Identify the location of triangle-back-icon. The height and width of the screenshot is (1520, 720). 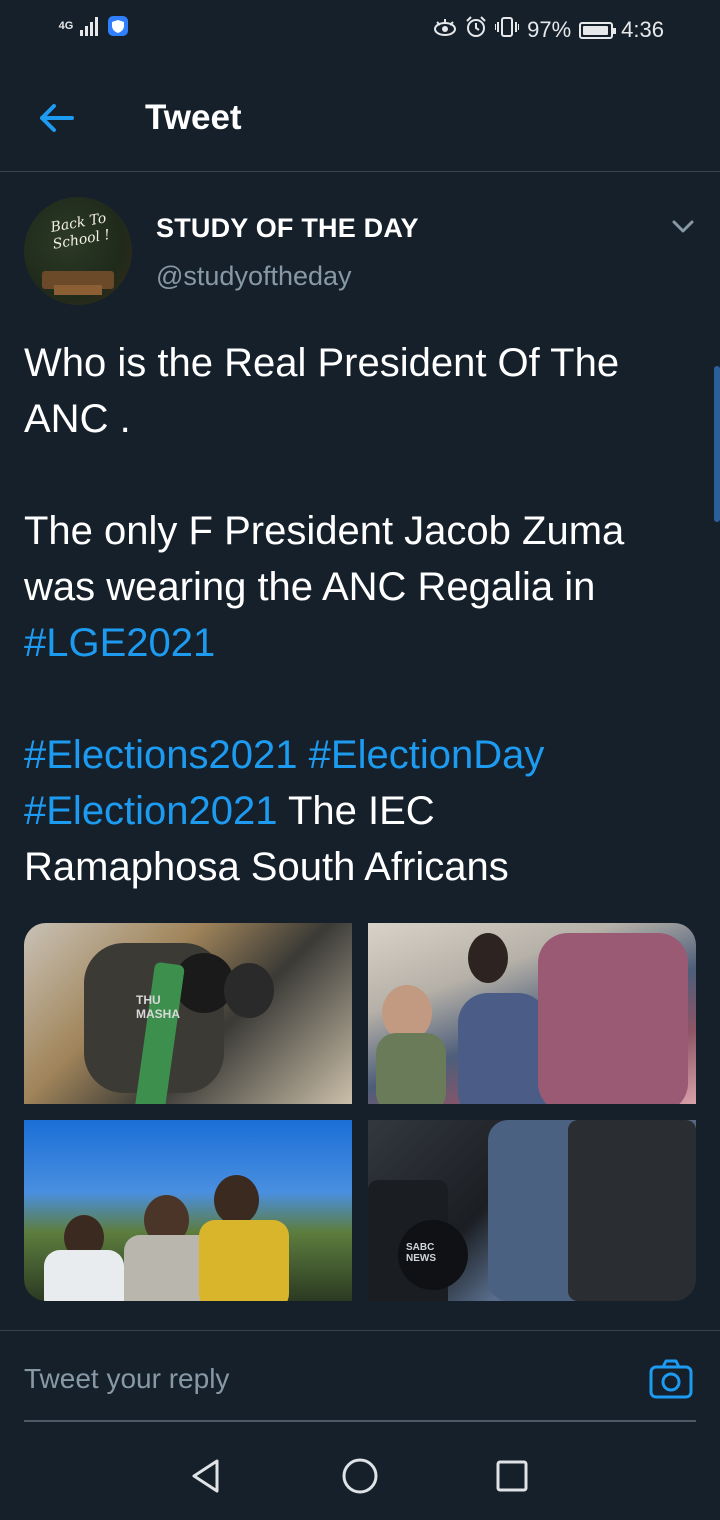
(205, 1476).